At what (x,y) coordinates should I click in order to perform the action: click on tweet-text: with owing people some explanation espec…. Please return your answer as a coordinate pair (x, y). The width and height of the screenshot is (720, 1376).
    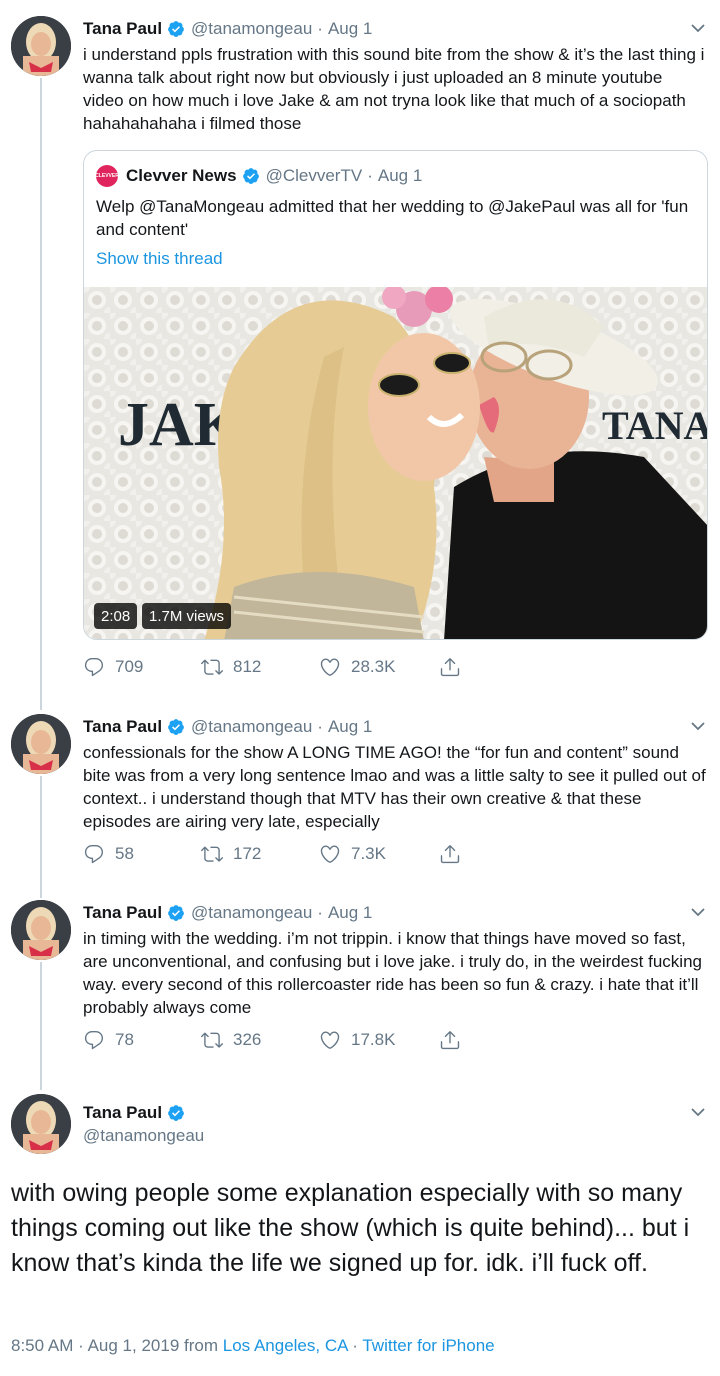
    Looking at the image, I should click on (350, 1228).